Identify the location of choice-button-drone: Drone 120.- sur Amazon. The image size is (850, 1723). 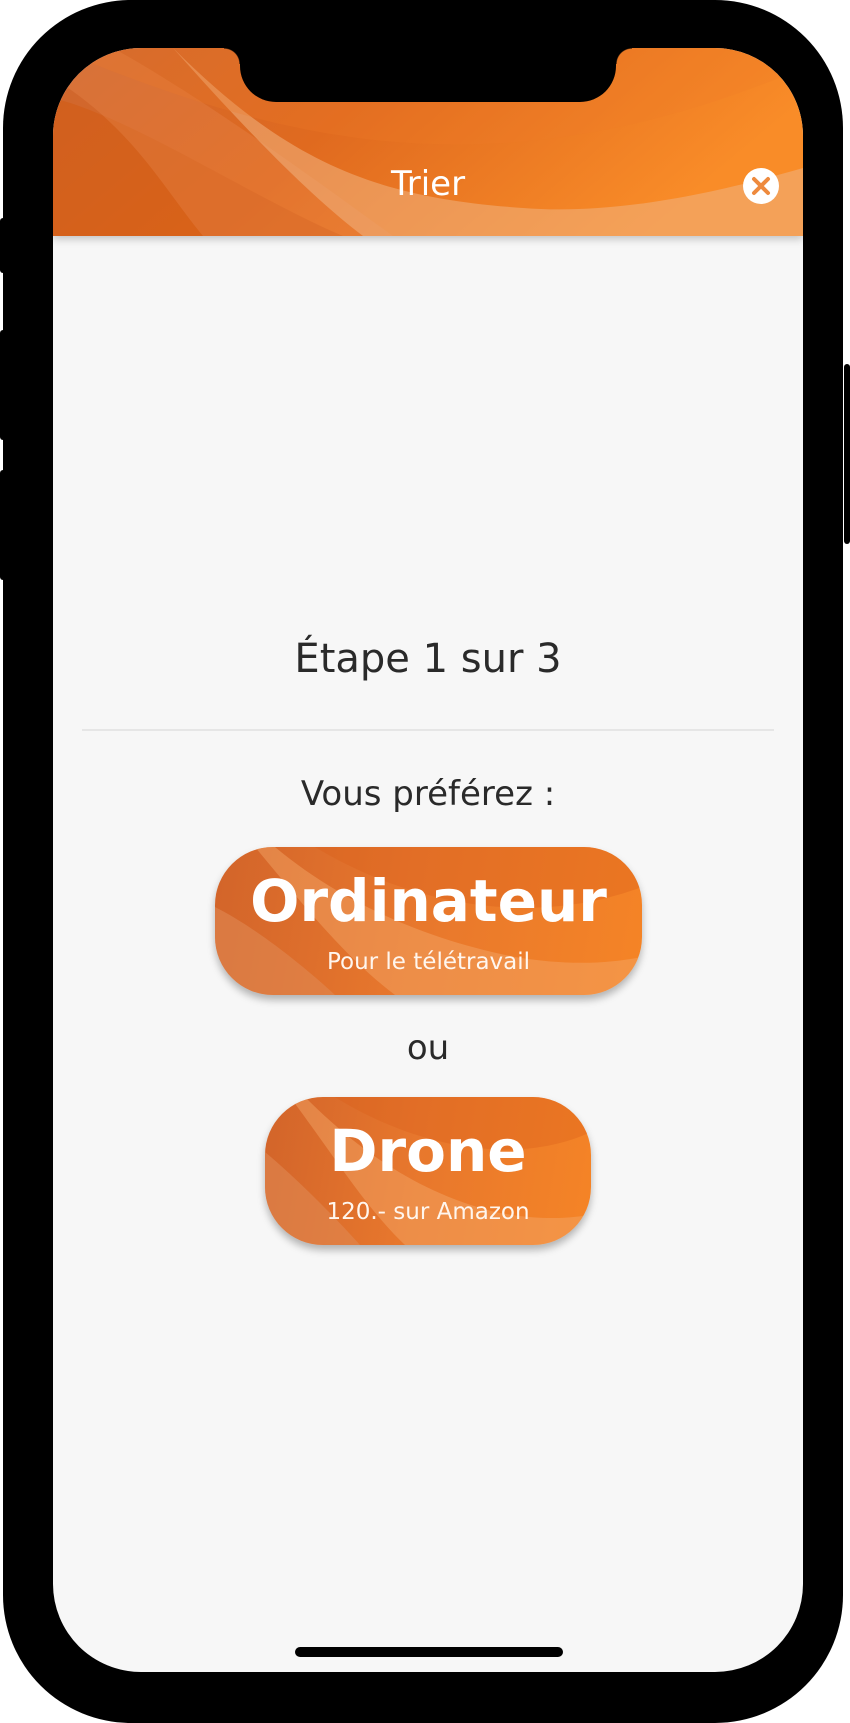
(428, 1171).